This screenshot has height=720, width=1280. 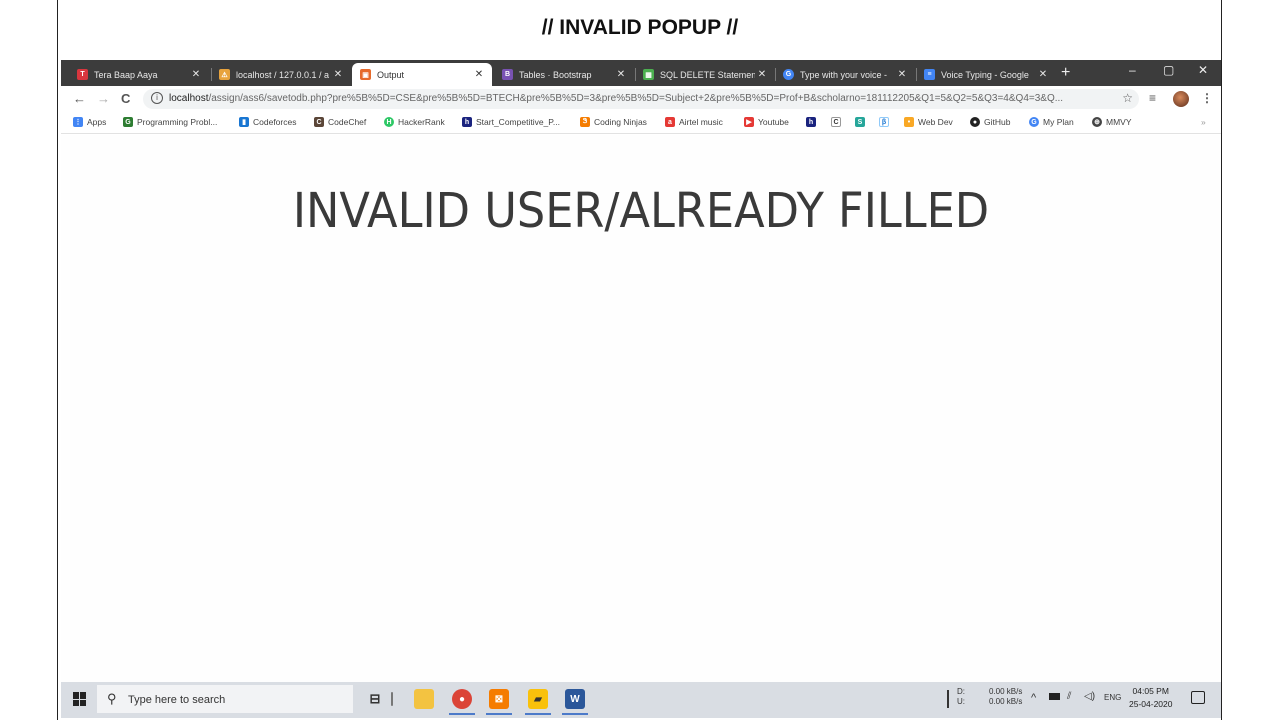 I want to click on apps-grid-icon: ⋮, so click(x=78, y=122).